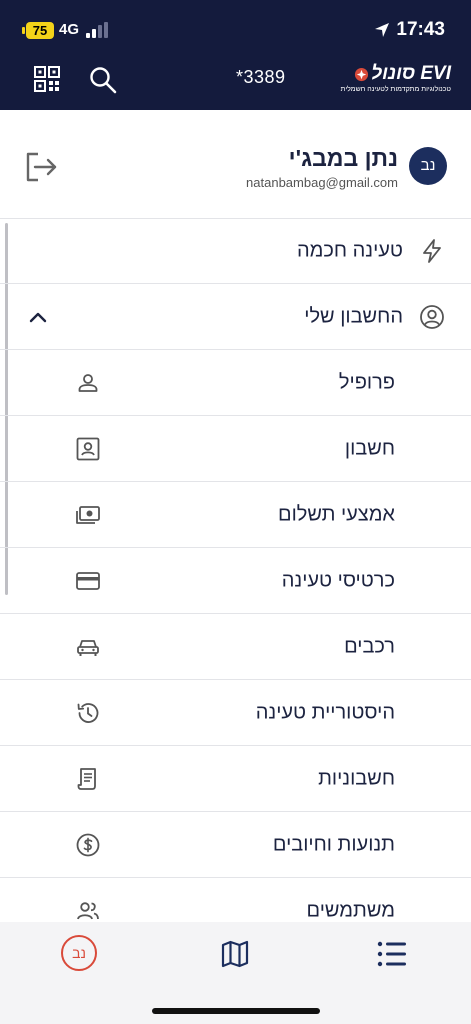  I want to click on logo-star-icon, so click(362, 74).